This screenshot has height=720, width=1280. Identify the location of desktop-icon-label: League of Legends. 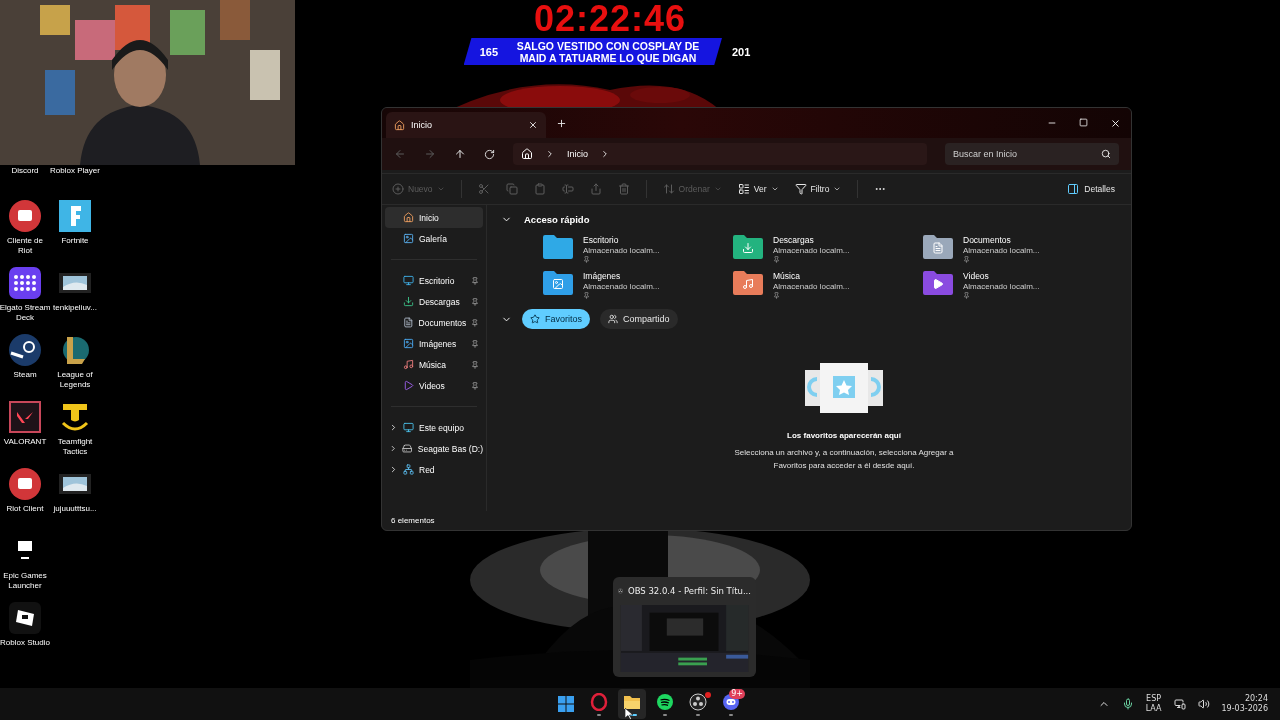
(75, 380).